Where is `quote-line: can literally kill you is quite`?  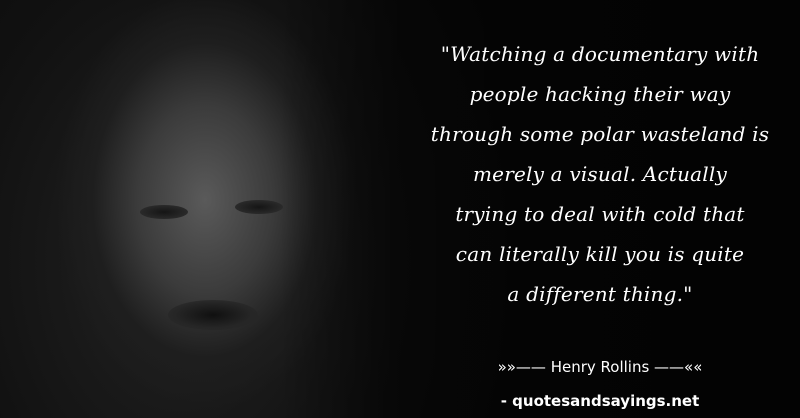 quote-line: can literally kill you is quite is located at coordinates (600, 254).